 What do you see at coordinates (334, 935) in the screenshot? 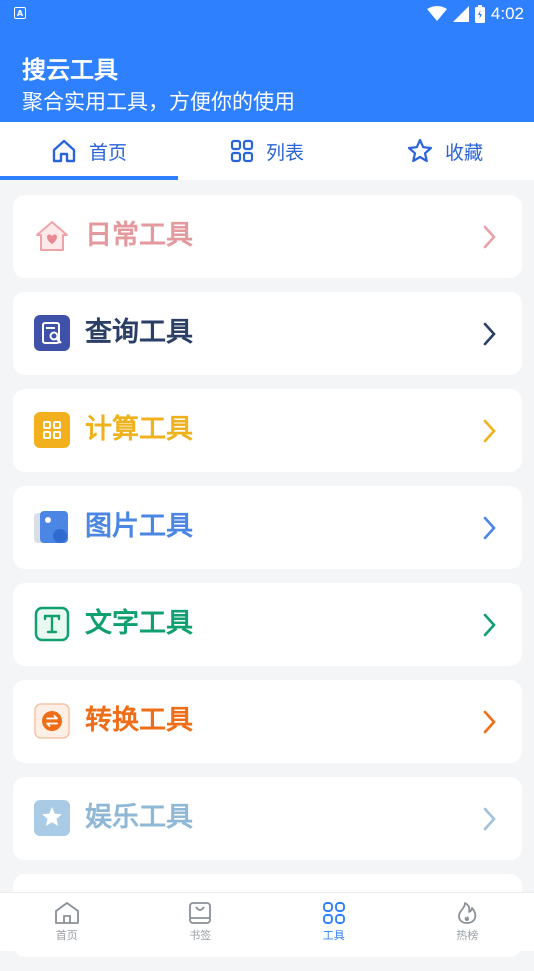
I see `nav-tools-label: 工具` at bounding box center [334, 935].